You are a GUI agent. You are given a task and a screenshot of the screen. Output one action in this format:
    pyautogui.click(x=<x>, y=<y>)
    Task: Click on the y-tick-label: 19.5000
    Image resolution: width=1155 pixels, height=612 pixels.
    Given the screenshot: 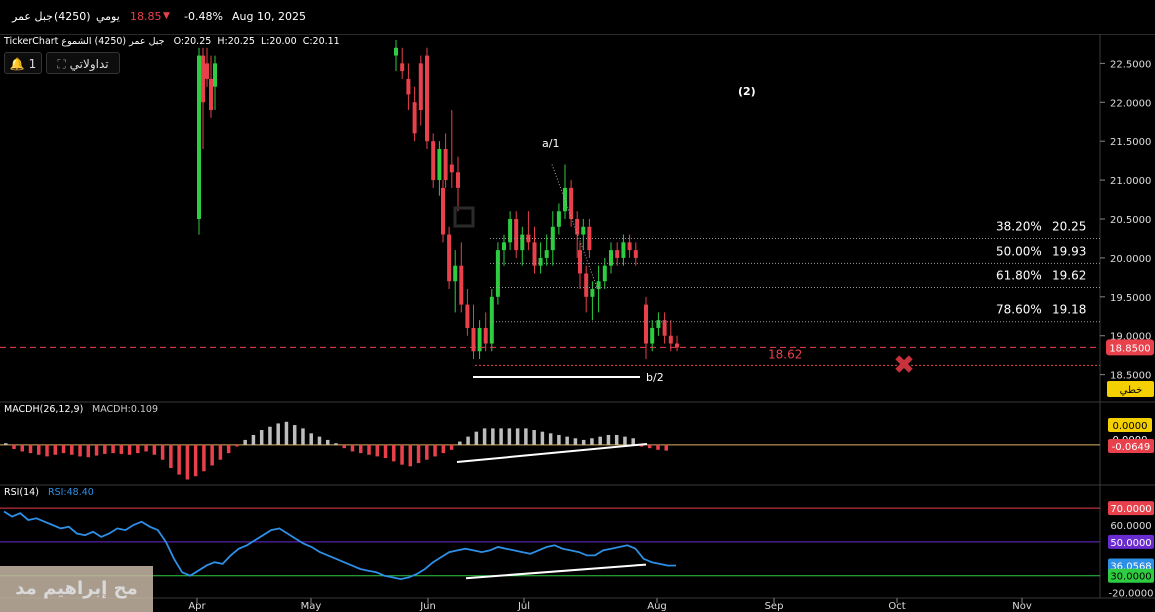 What is the action you would take?
    pyautogui.click(x=1130, y=298)
    